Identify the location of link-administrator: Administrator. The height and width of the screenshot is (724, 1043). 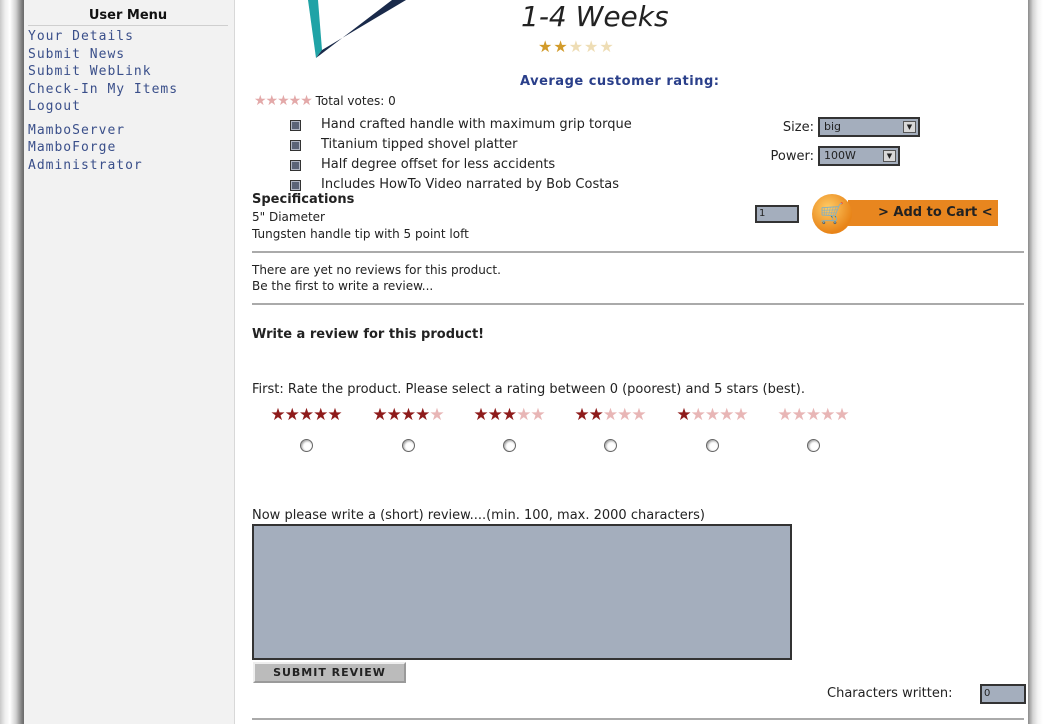
(131, 166).